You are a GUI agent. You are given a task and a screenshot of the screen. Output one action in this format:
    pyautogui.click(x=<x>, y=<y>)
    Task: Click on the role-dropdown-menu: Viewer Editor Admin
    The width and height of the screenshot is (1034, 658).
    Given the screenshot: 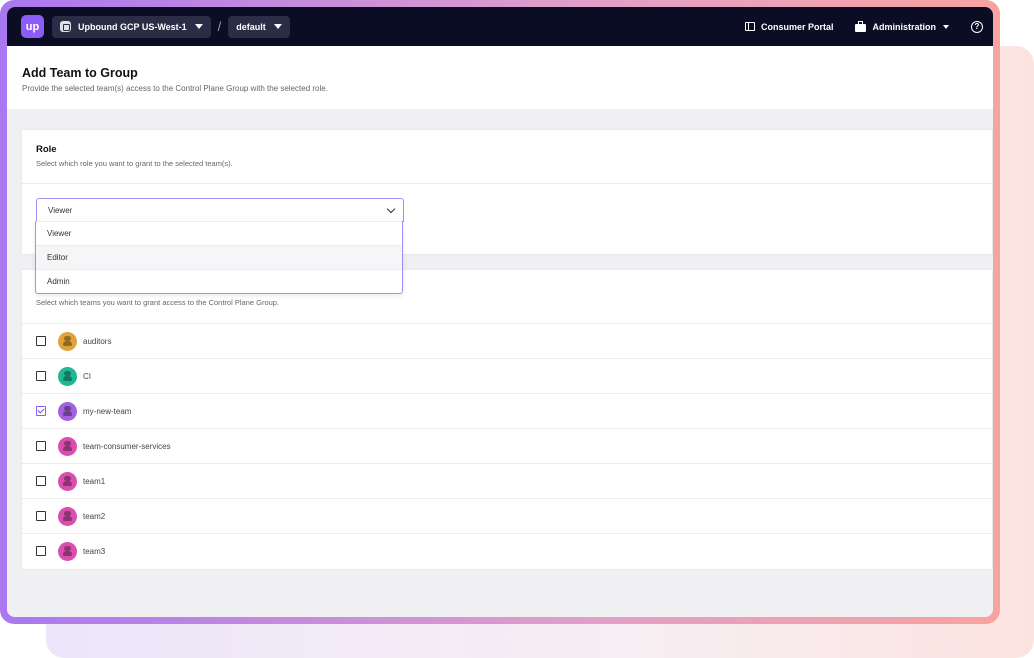 What is the action you would take?
    pyautogui.click(x=219, y=257)
    